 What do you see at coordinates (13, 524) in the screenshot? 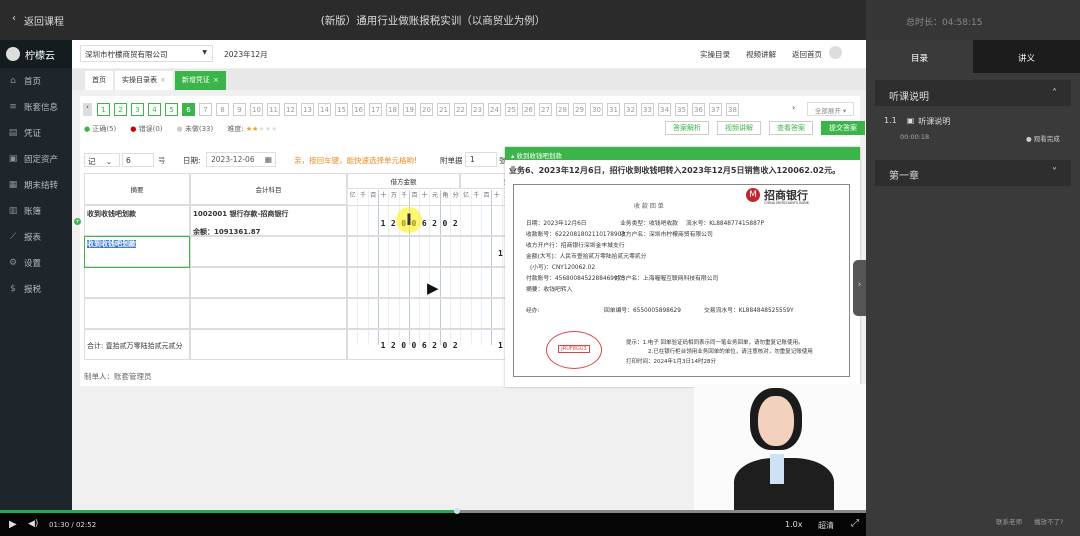
I see `play-button: ▶` at bounding box center [13, 524].